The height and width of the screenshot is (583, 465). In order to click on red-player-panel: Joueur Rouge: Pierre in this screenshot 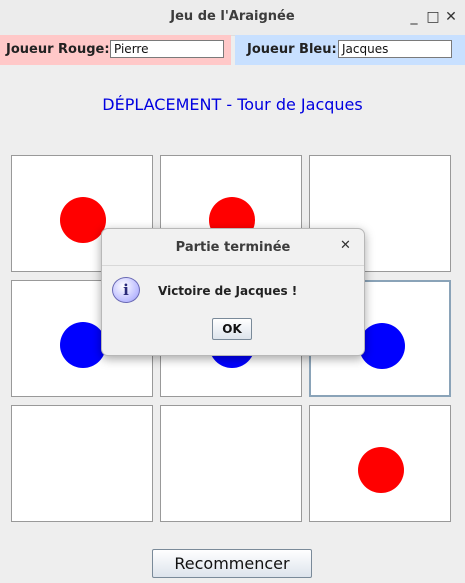, I will do `click(115, 50)`.